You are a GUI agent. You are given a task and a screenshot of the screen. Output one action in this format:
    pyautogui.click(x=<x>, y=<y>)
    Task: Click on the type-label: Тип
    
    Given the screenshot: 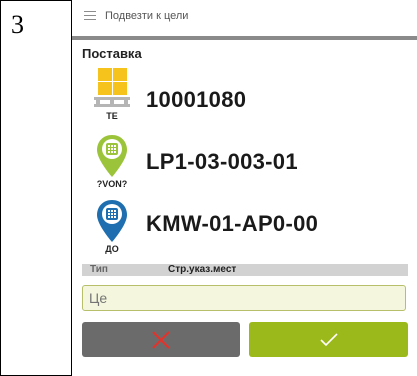 What is the action you would take?
    pyautogui.click(x=99, y=269)
    